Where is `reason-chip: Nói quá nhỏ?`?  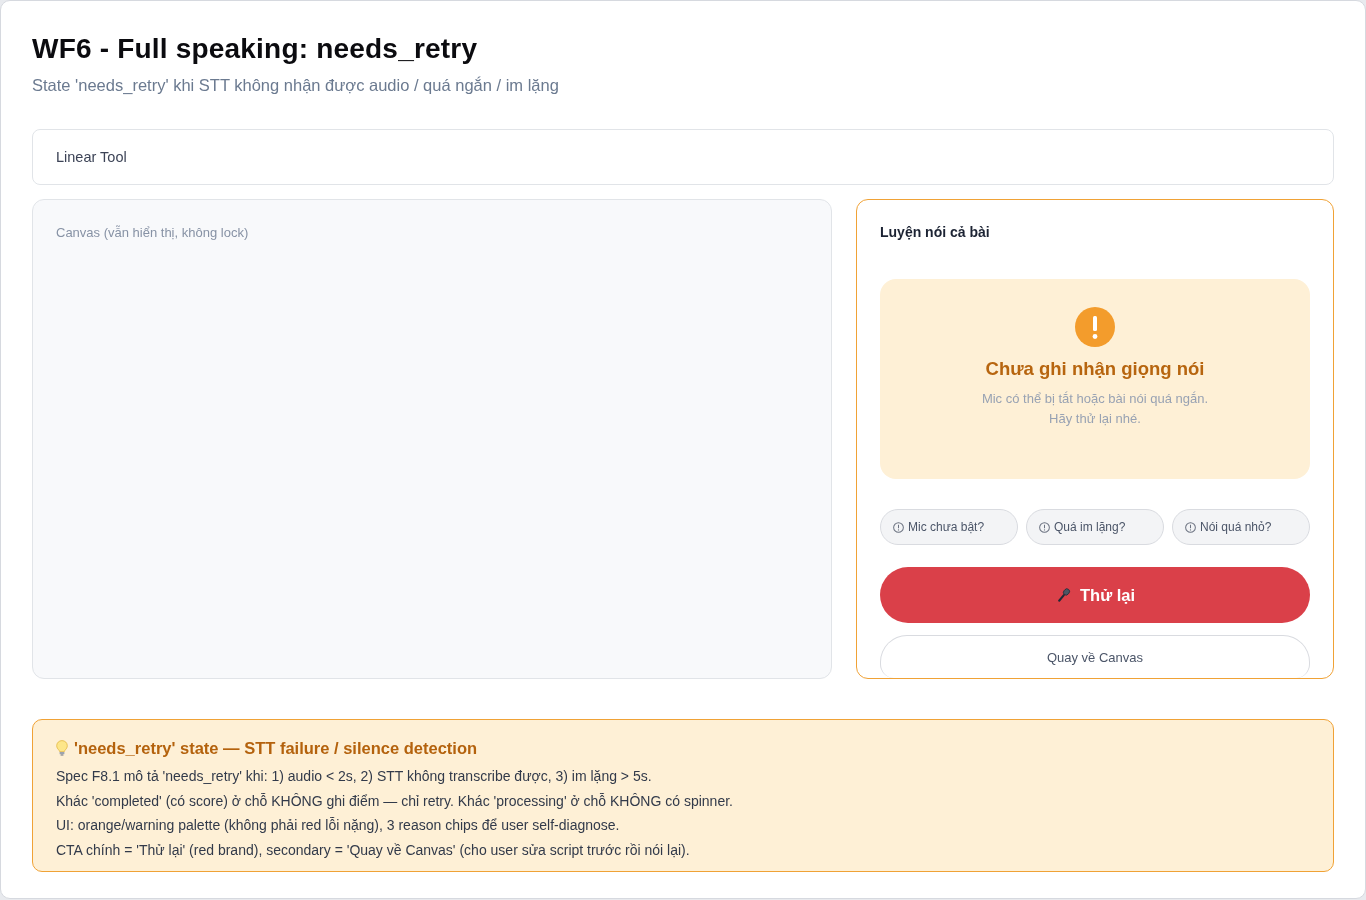
reason-chip: Nói quá nhỏ? is located at coordinates (1241, 527).